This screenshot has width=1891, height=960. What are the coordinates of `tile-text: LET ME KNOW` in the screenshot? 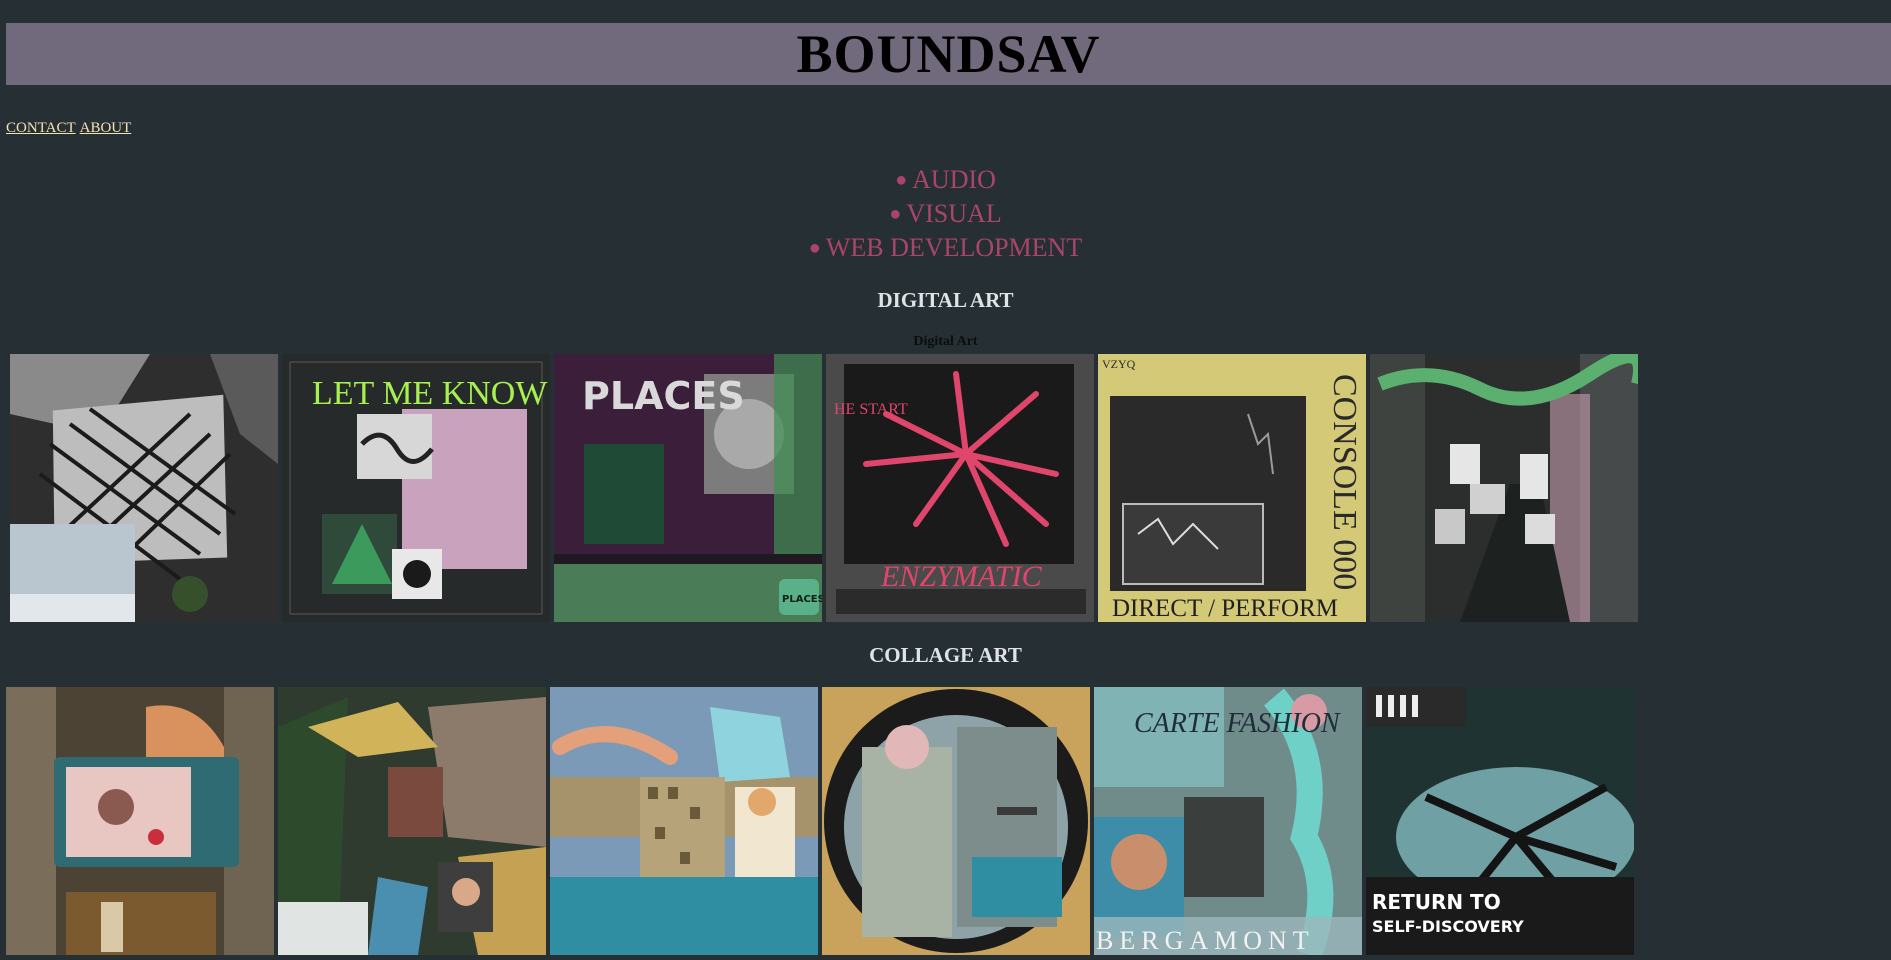 It's located at (430, 393).